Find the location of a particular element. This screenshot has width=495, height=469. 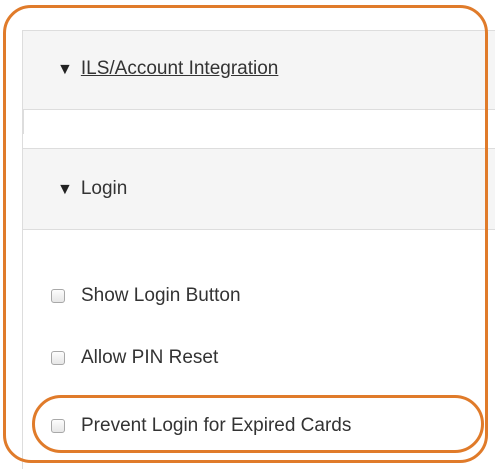

prevent-login-expired-cards-option: Prevent Login for Expired Cards is located at coordinates (201, 426).